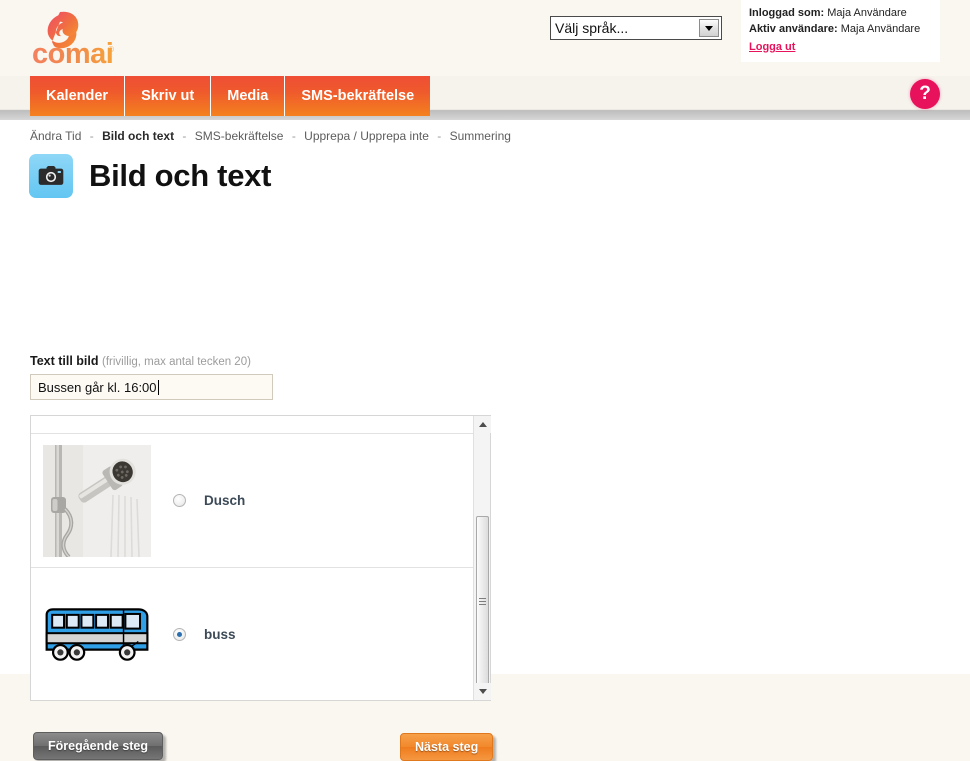 Image resolution: width=970 pixels, height=761 pixels. What do you see at coordinates (482, 424) in the screenshot?
I see `arrow-up-icon` at bounding box center [482, 424].